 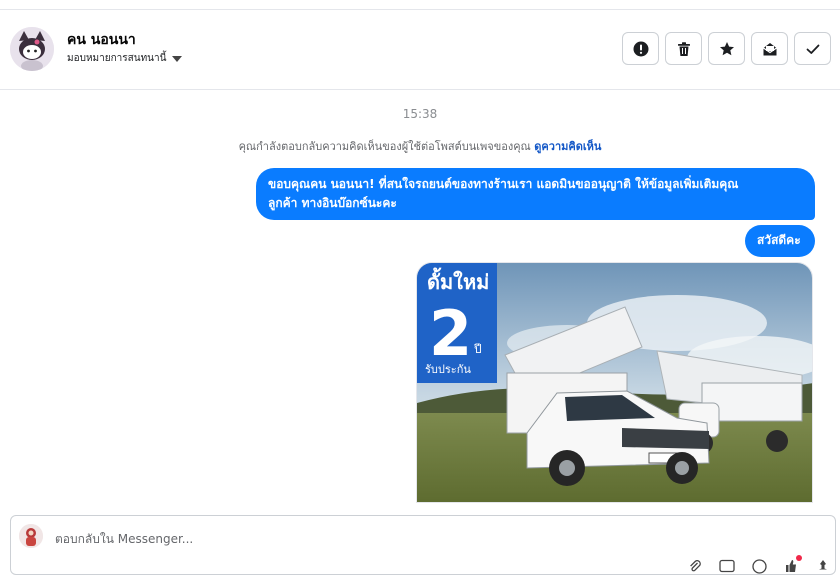 I want to click on avatar-illustration, so click(x=32, y=49).